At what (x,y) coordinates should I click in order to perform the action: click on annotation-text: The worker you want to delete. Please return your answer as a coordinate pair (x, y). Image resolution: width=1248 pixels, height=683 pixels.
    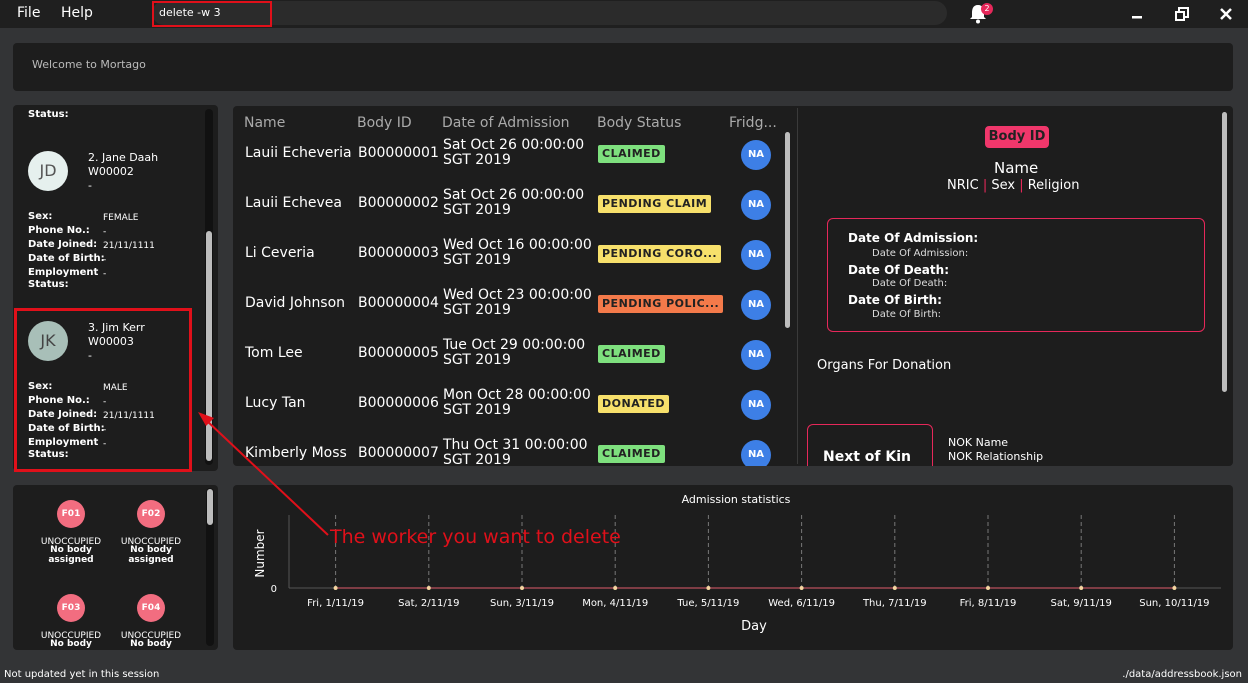
    Looking at the image, I should click on (475, 537).